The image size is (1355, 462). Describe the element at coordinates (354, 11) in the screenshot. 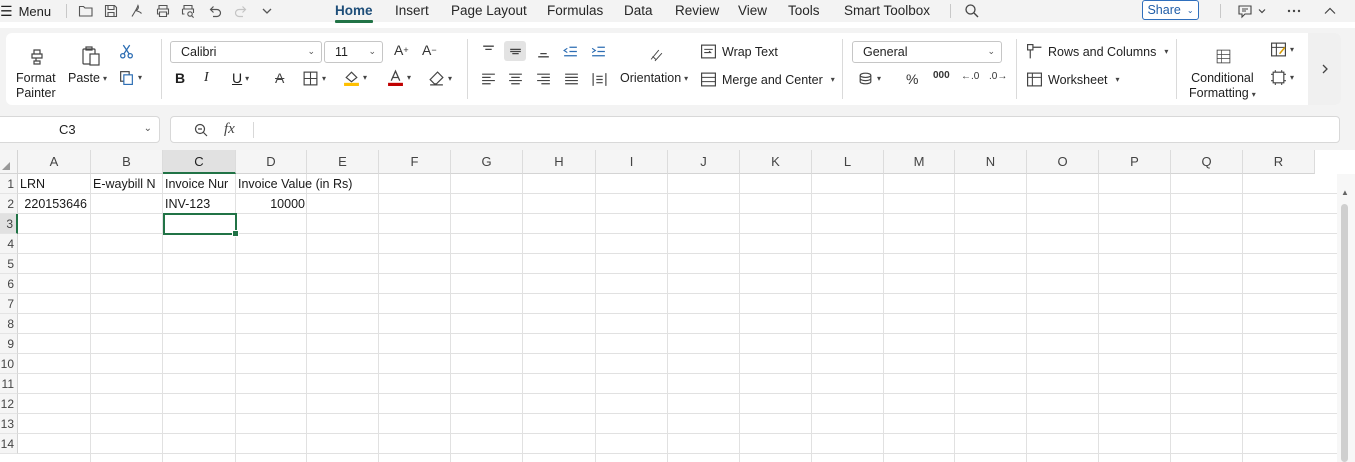

I see `tab-home: Home` at that location.